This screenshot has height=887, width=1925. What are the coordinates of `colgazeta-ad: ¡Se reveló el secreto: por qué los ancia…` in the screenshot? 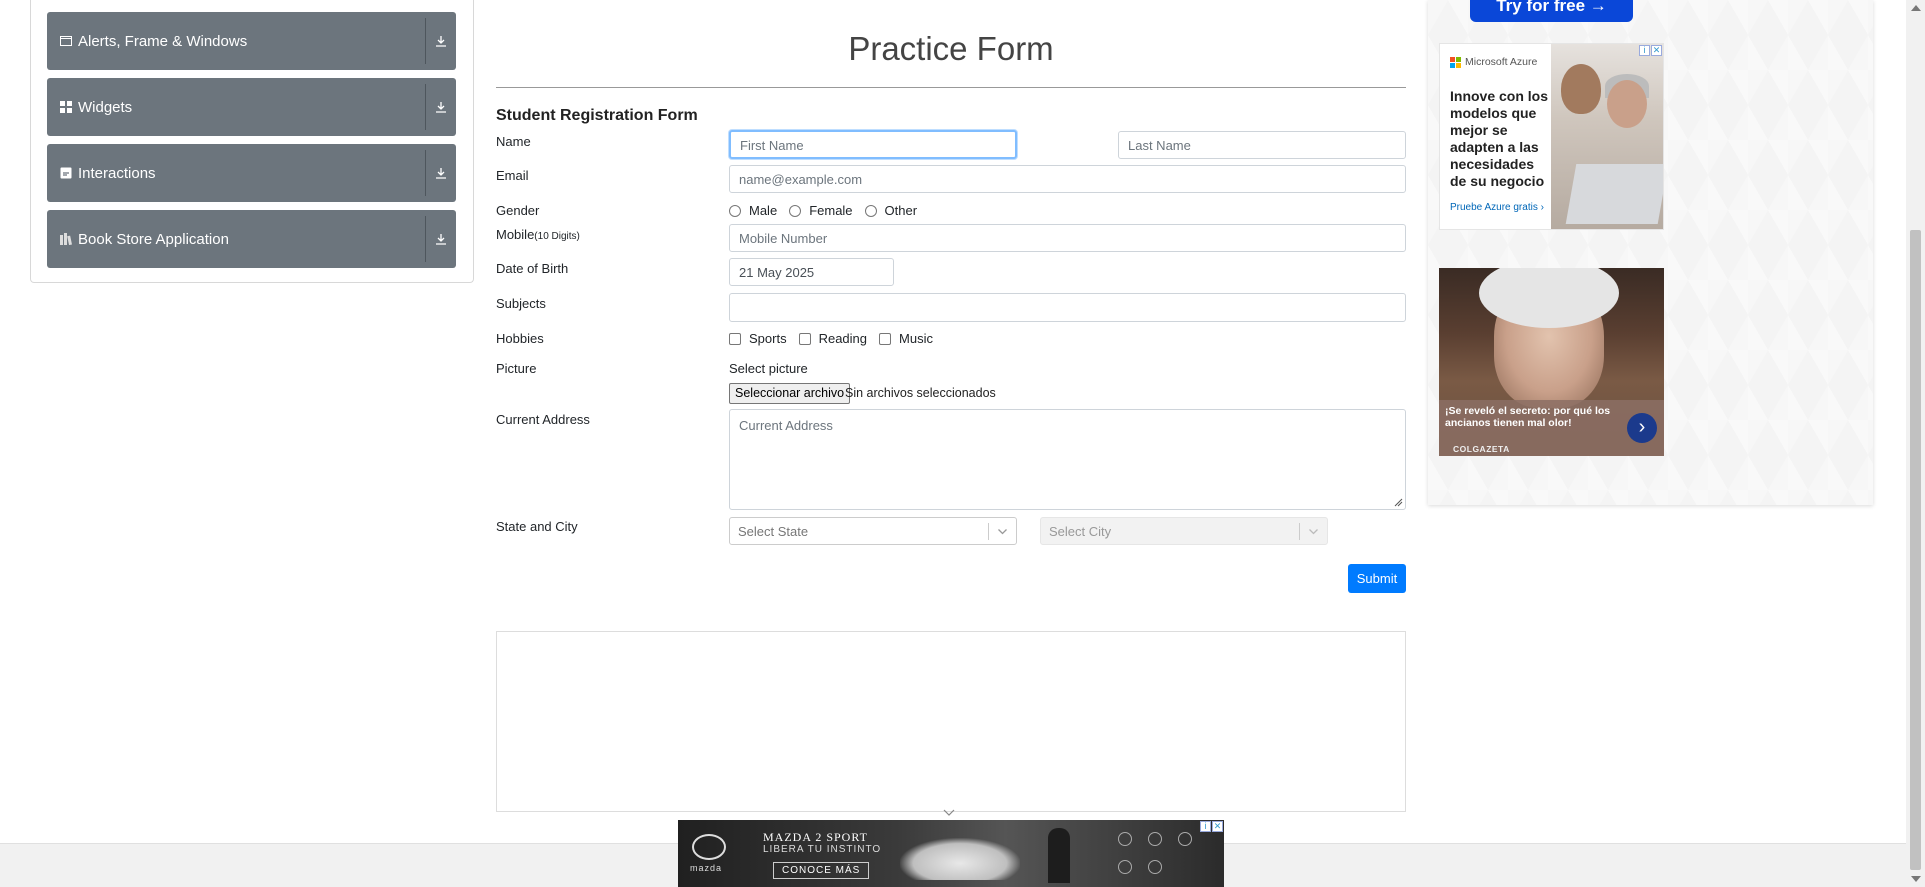 It's located at (1551, 362).